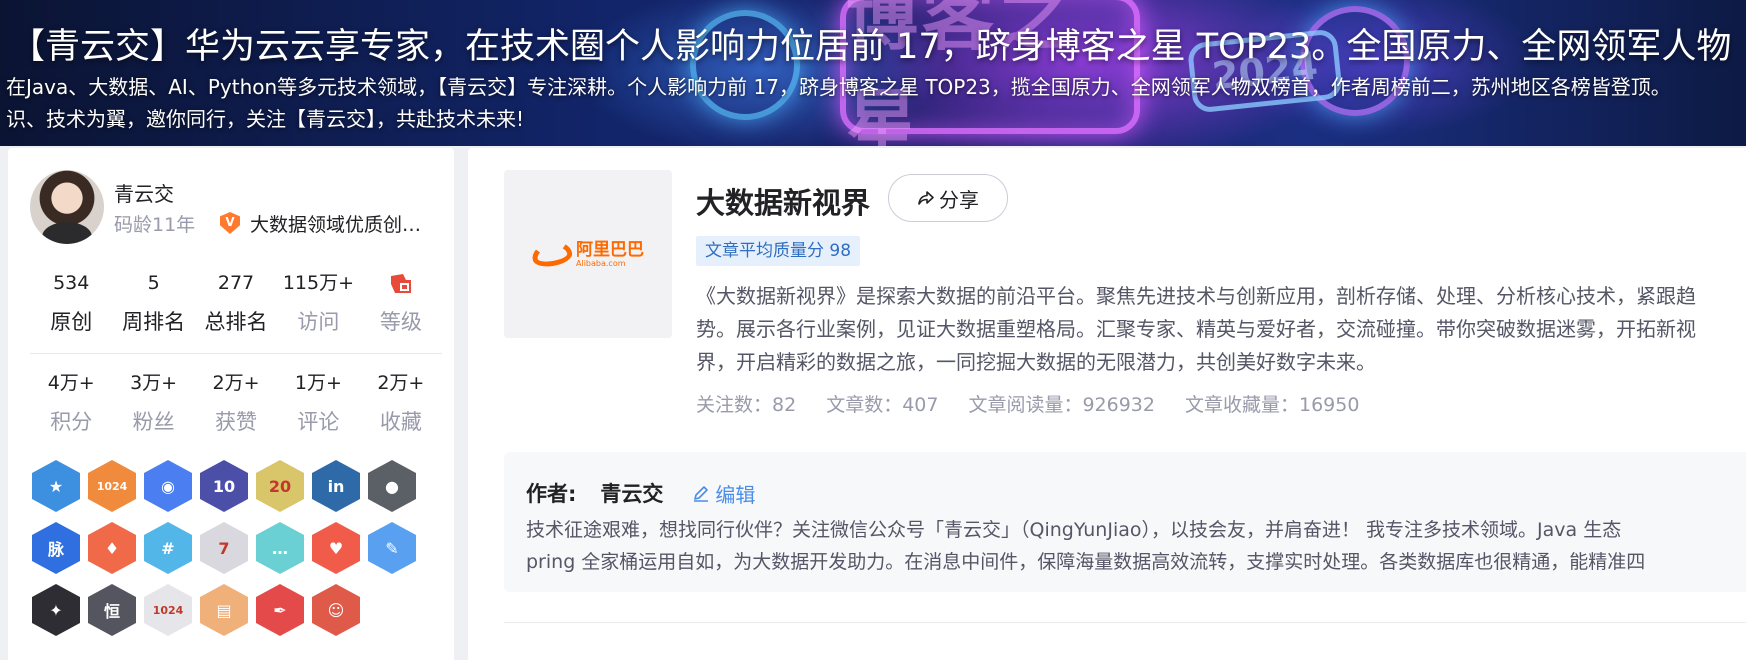 Image resolution: width=1746 pixels, height=660 pixels. What do you see at coordinates (112, 548) in the screenshot?
I see `reward-badge-icon: ♦` at bounding box center [112, 548].